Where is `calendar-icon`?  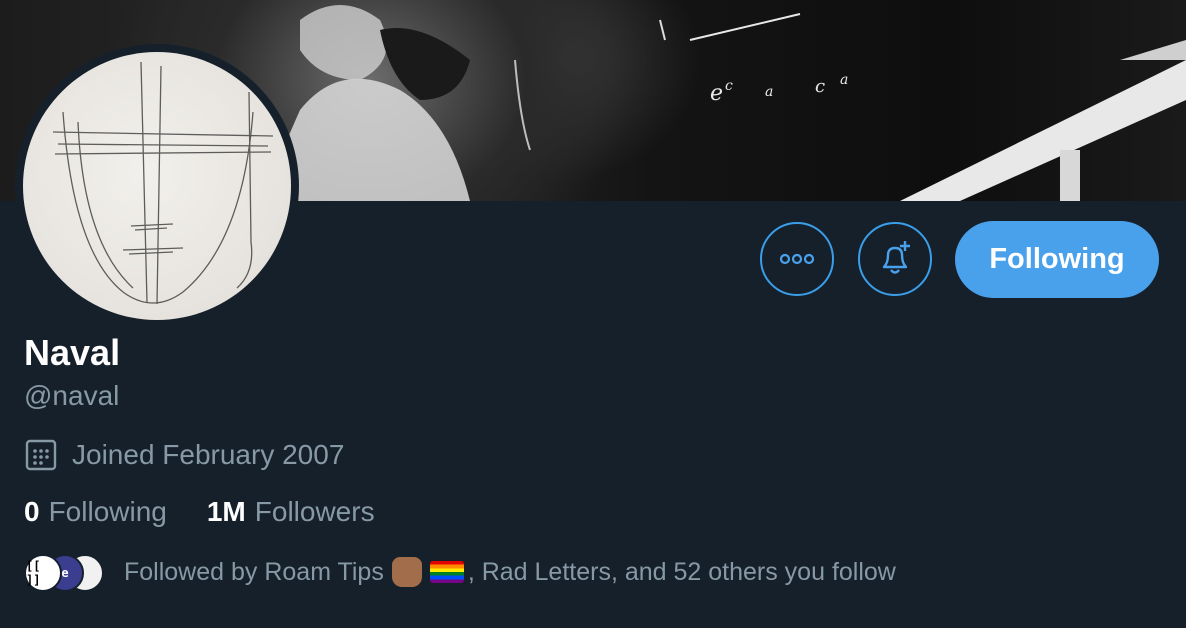 calendar-icon is located at coordinates (41, 455).